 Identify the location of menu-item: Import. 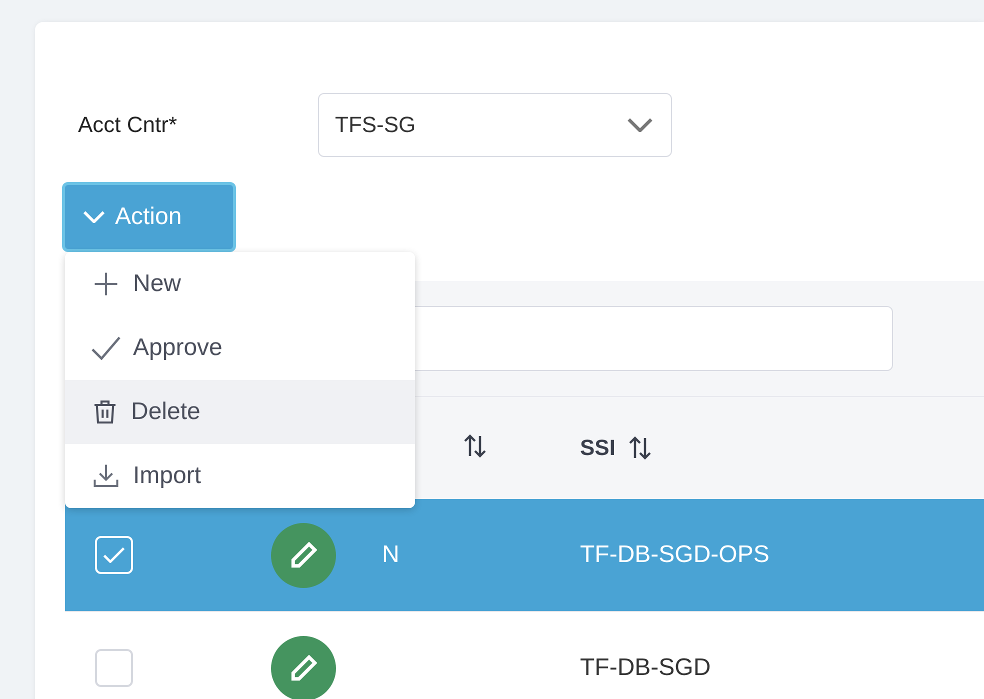
(240, 476).